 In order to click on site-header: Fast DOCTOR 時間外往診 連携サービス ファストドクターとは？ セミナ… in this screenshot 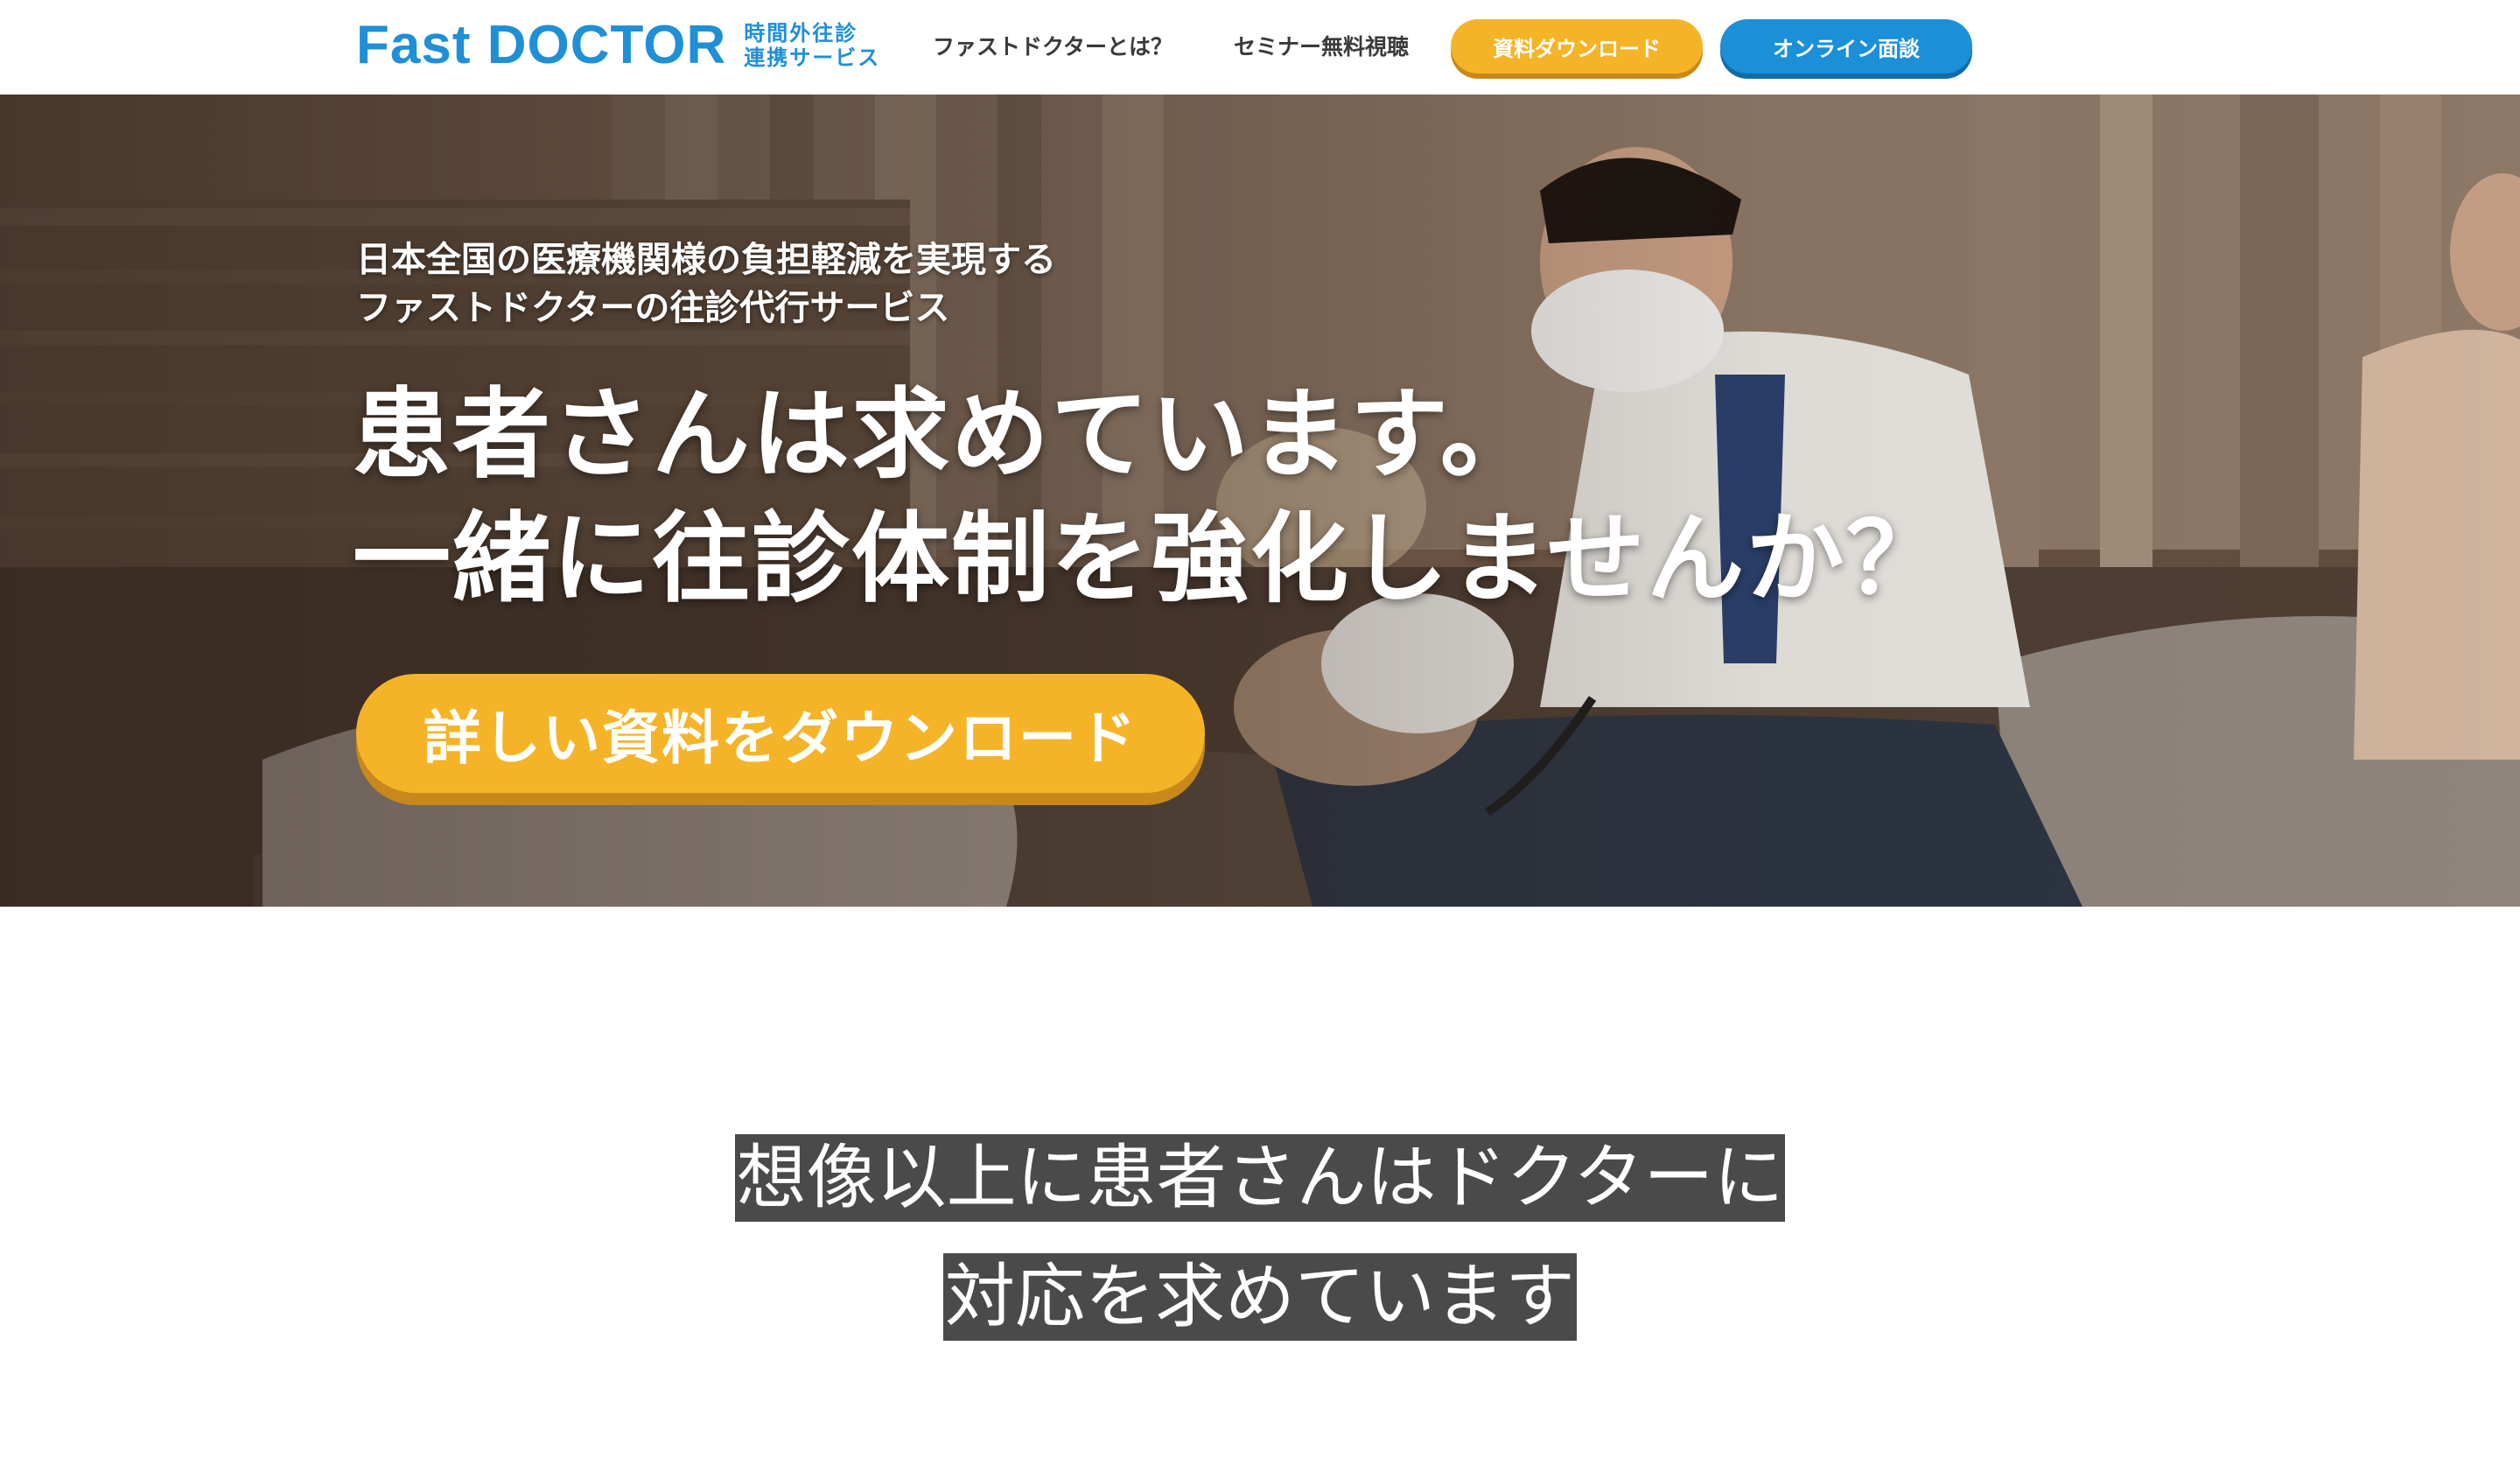, I will do `click(1260, 47)`.